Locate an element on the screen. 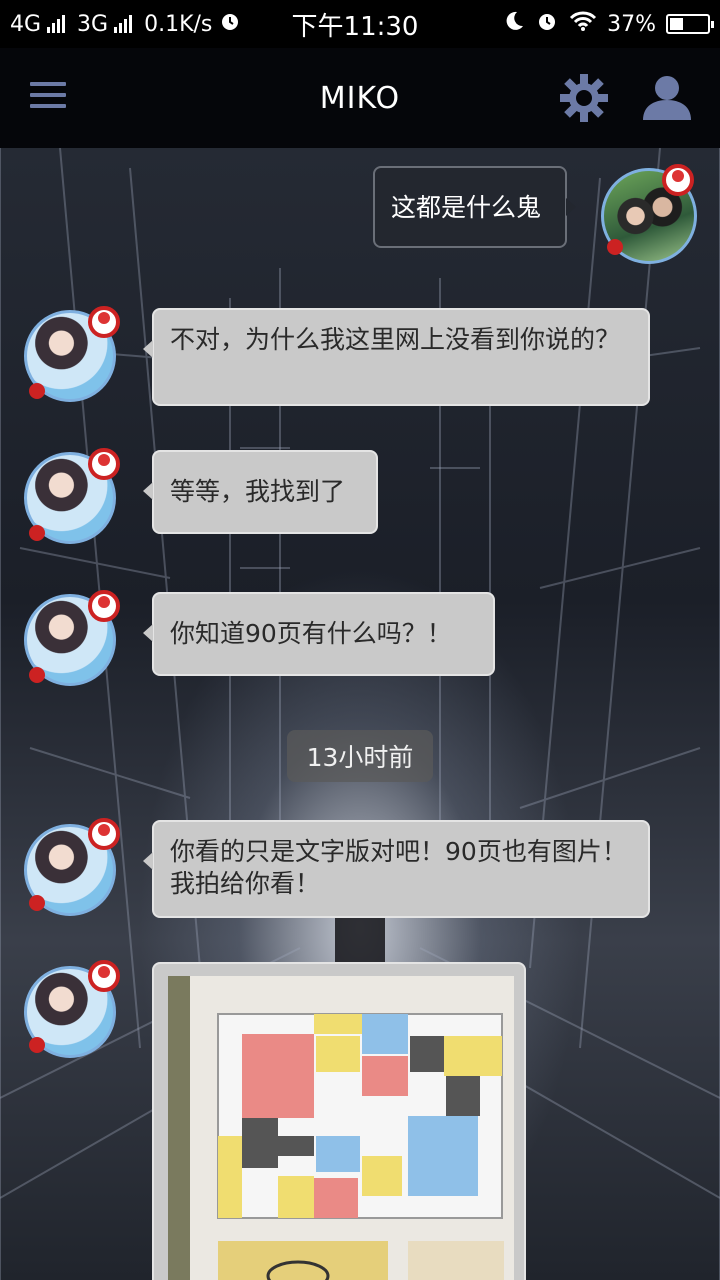 This screenshot has height=1280, width=720. signal-icon is located at coordinates (56, 24).